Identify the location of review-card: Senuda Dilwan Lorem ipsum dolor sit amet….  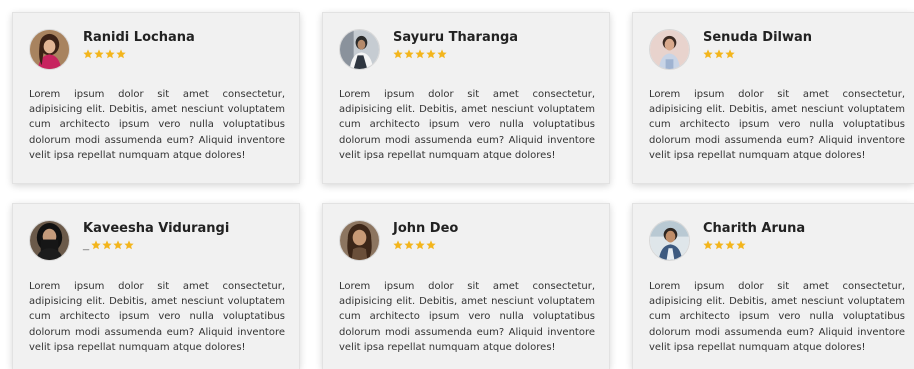
(773, 98).